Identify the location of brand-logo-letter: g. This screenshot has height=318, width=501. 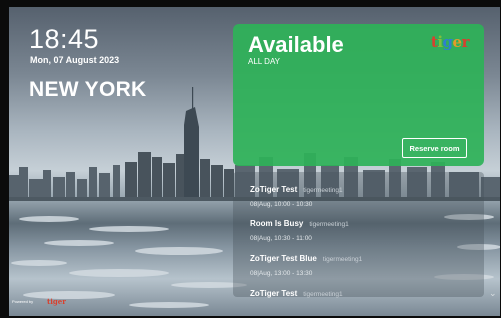
(448, 42).